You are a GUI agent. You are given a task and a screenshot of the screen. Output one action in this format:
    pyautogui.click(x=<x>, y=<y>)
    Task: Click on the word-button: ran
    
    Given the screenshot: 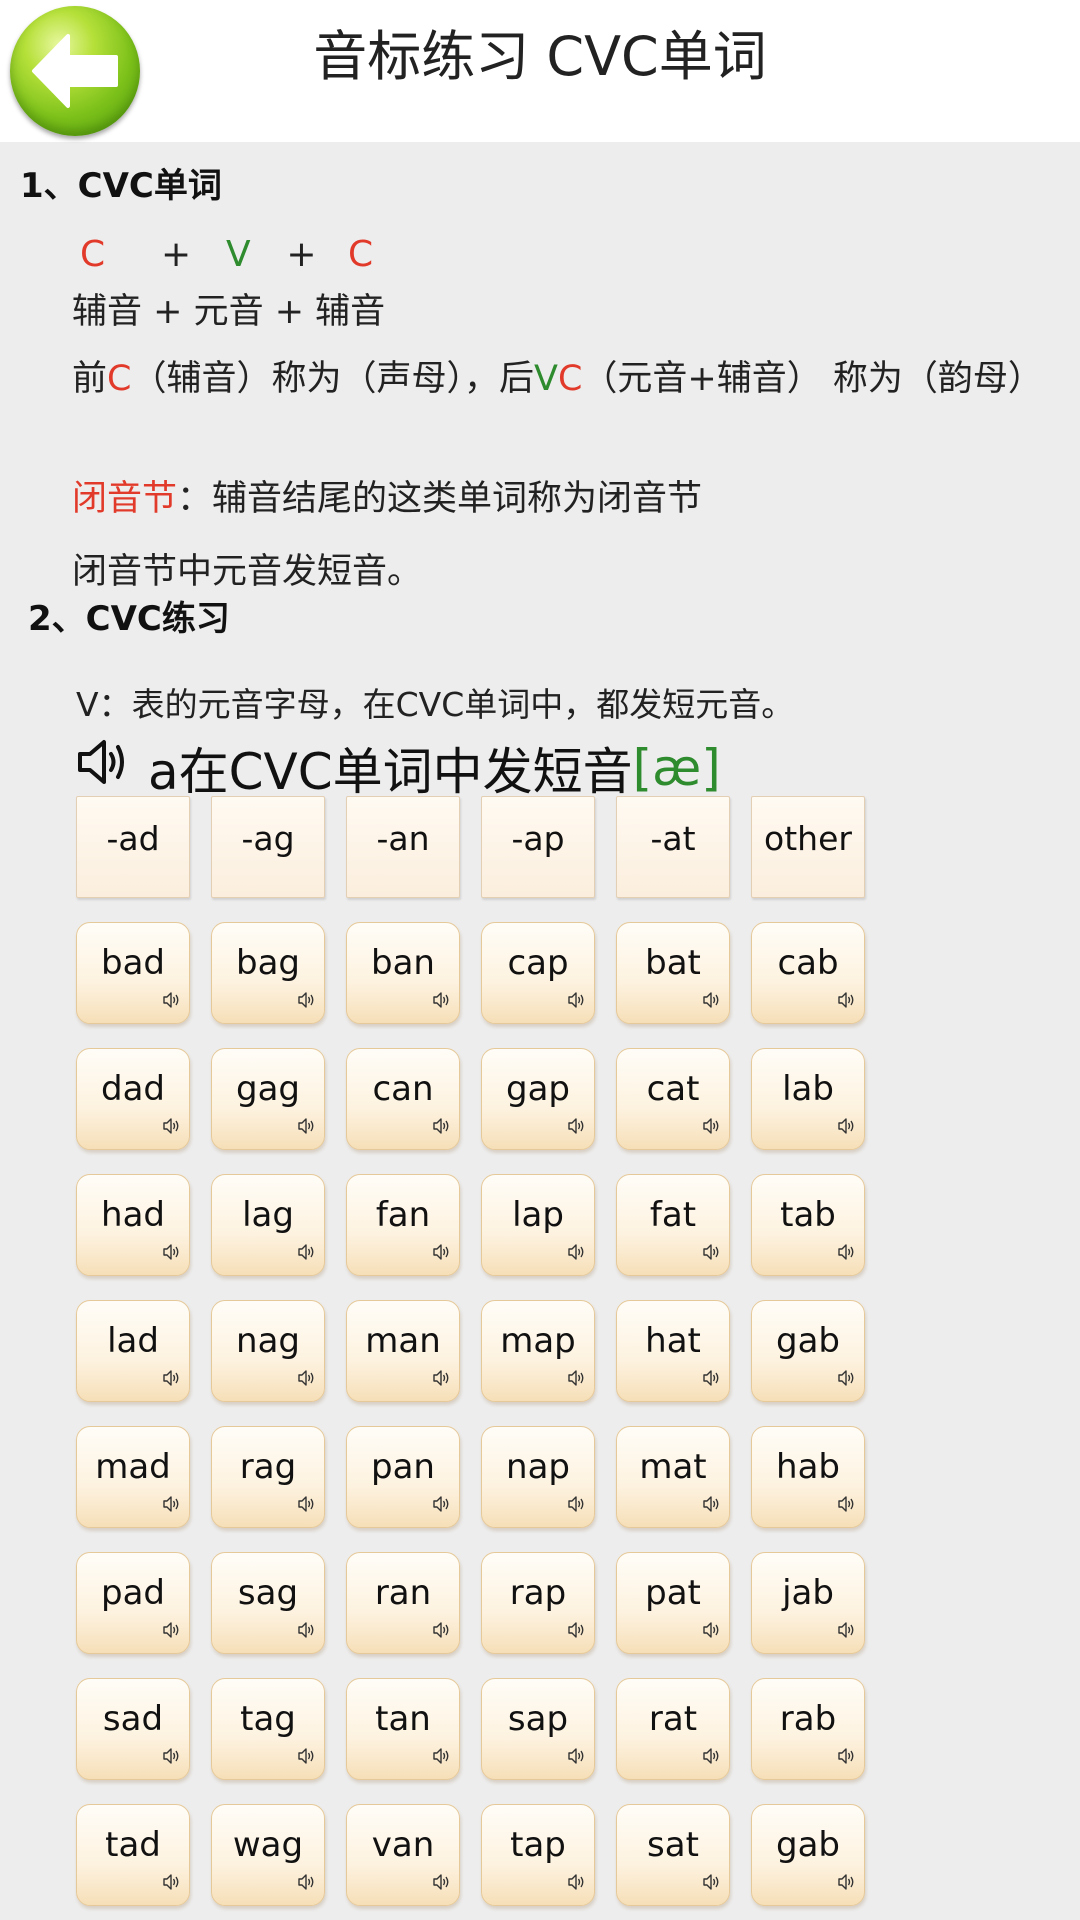 What is the action you would take?
    pyautogui.click(x=403, y=1603)
    